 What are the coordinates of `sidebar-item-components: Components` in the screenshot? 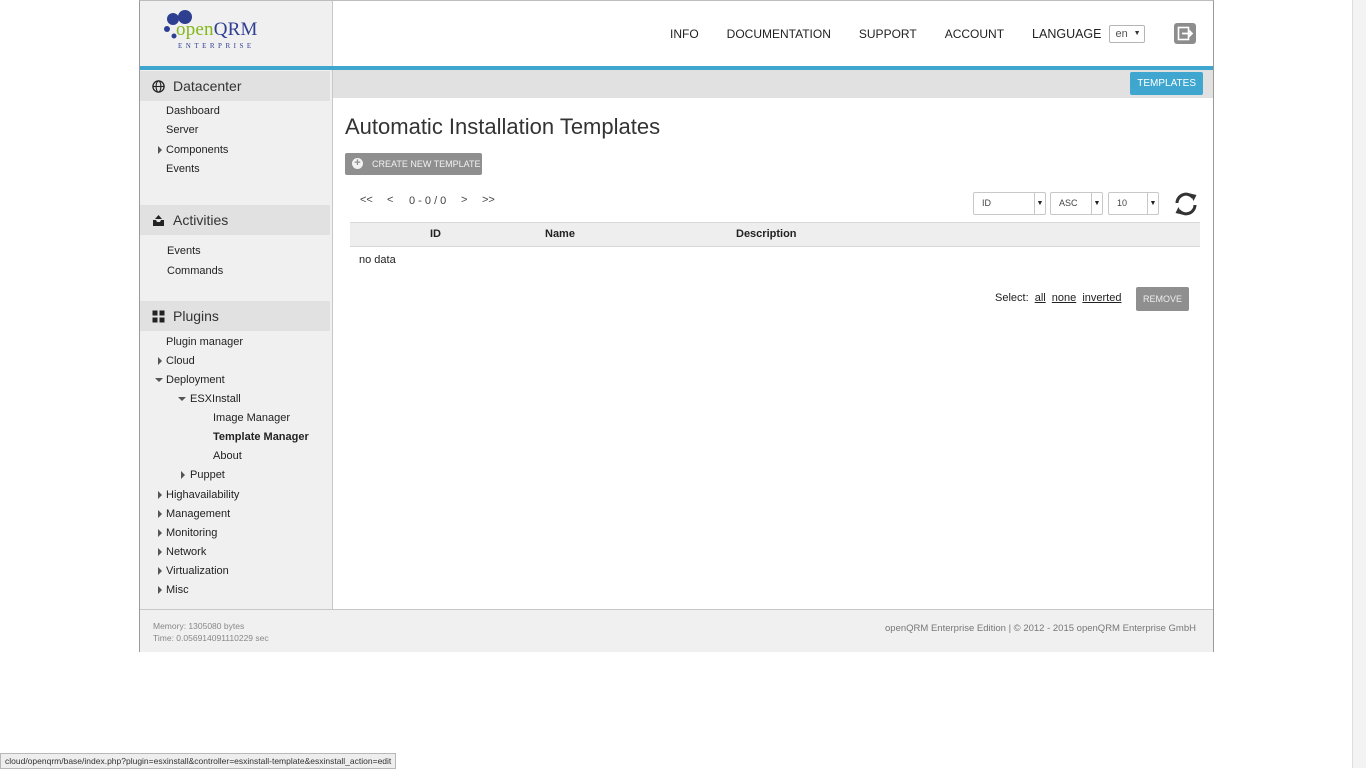 It's located at (197, 150).